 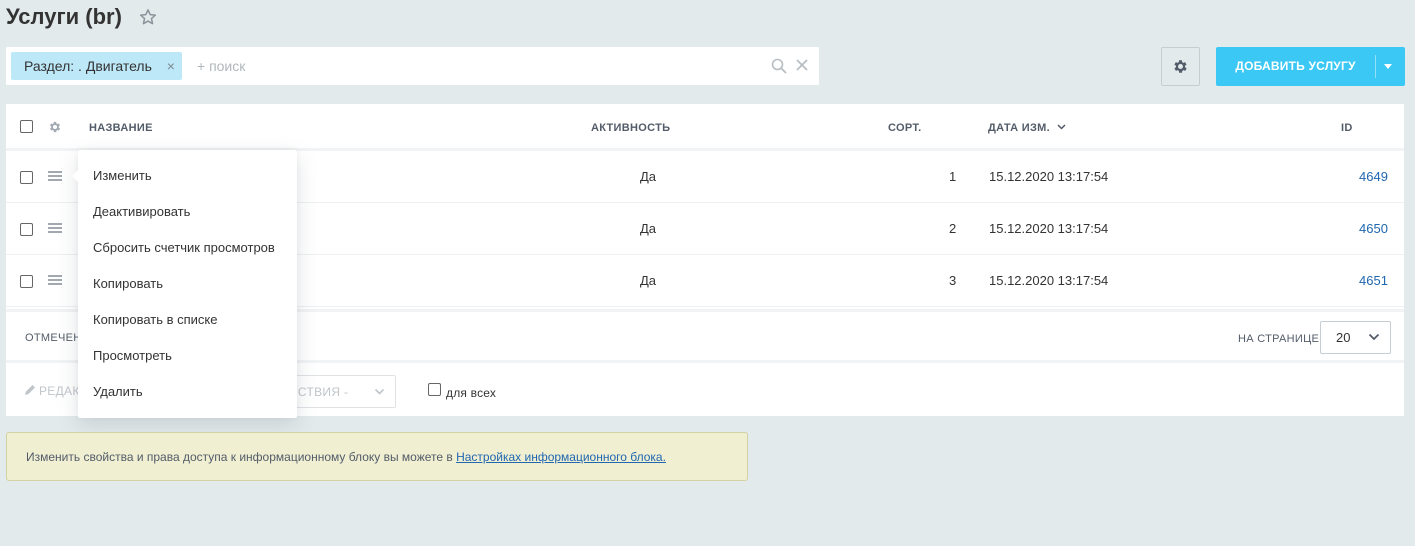 What do you see at coordinates (705, 127) in the screenshot?
I see `grid-header: НАЗВАНИЕ АКТИВНОСТЬ СОРТ. ДАТА ИЗМ. ID` at bounding box center [705, 127].